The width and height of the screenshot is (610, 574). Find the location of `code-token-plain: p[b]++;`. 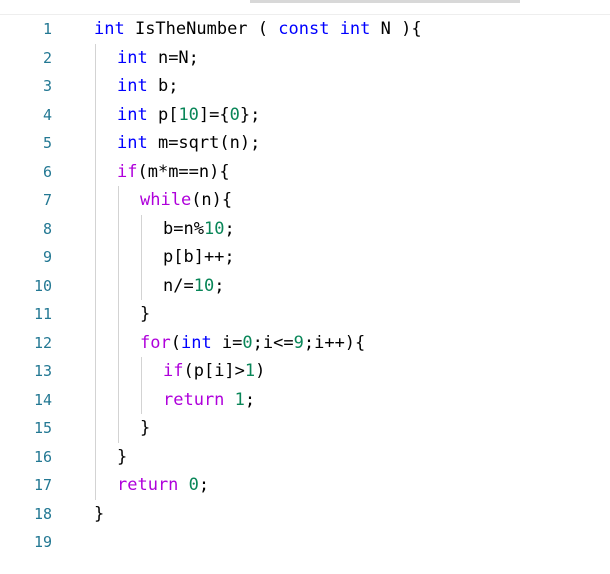

code-token-plain: p[b]++; is located at coordinates (199, 257).